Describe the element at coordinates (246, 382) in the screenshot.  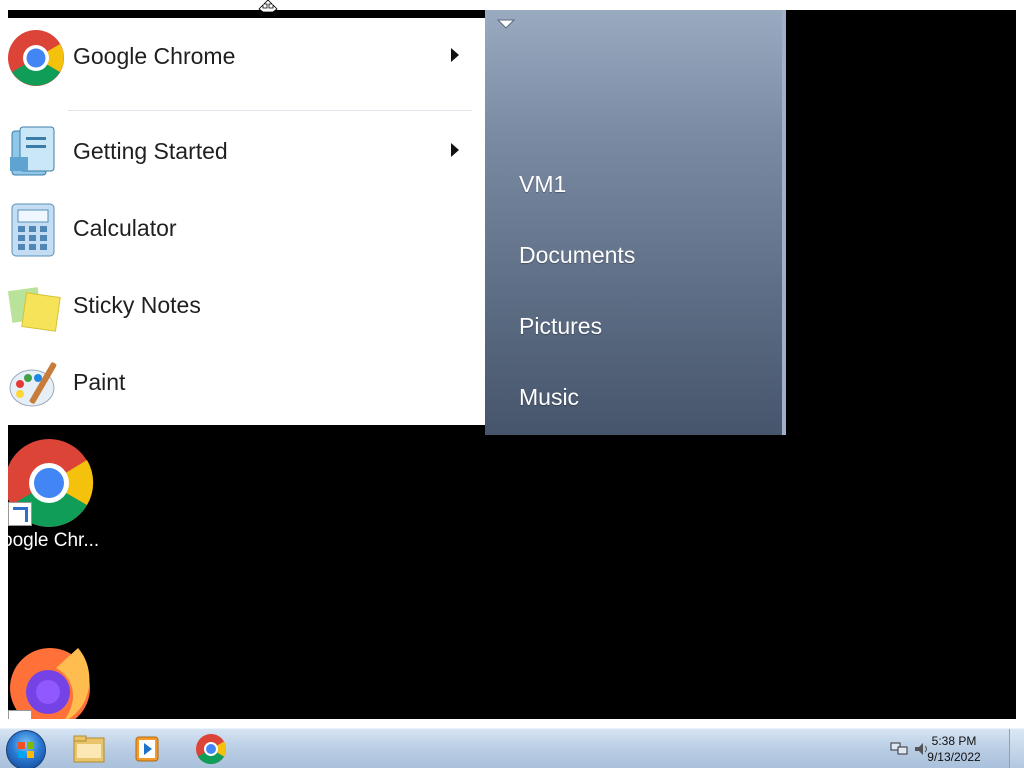
I see `menu-item-paint: Paint` at that location.